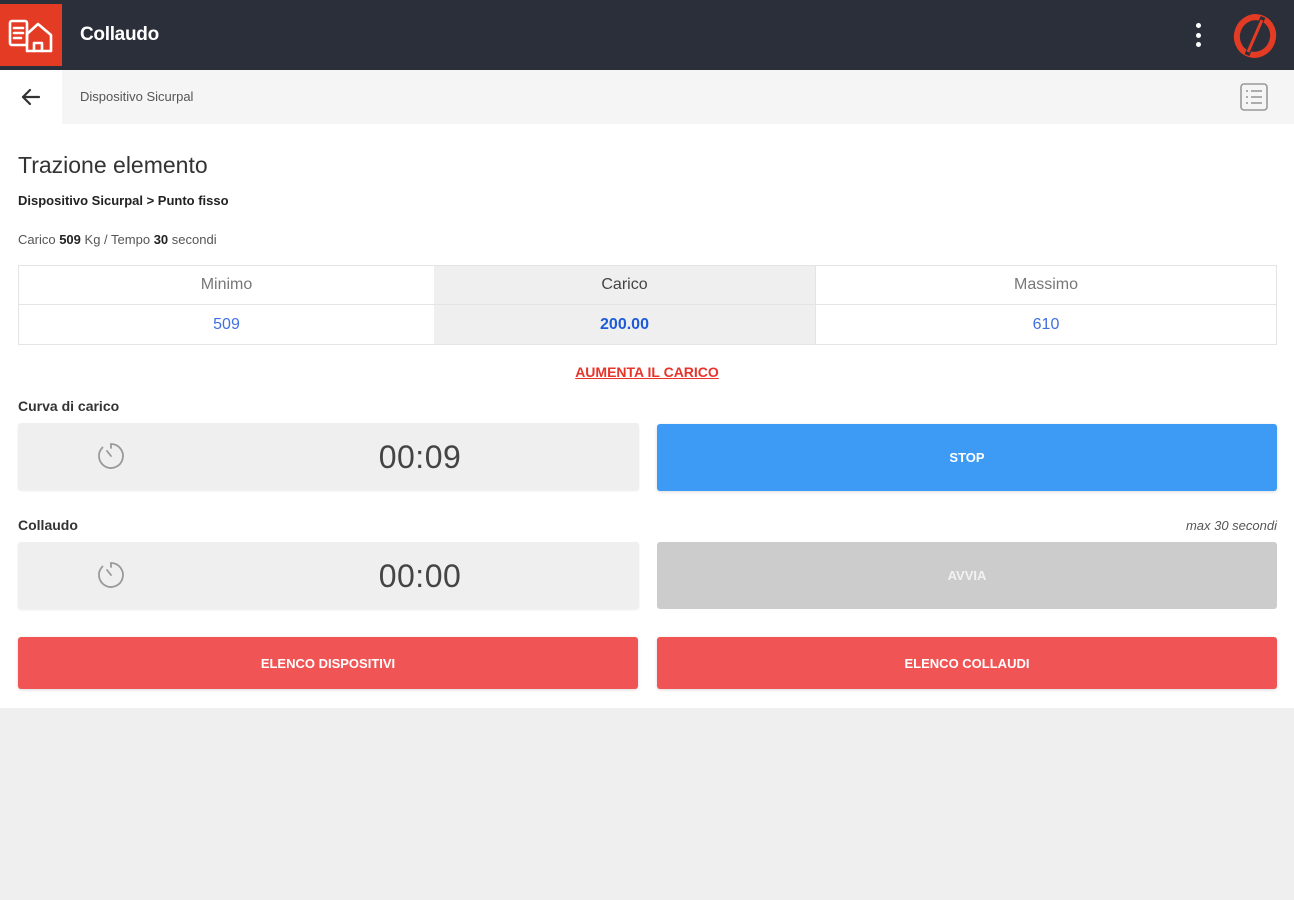  What do you see at coordinates (1046, 324) in the screenshot?
I see `table-value-max: 610` at bounding box center [1046, 324].